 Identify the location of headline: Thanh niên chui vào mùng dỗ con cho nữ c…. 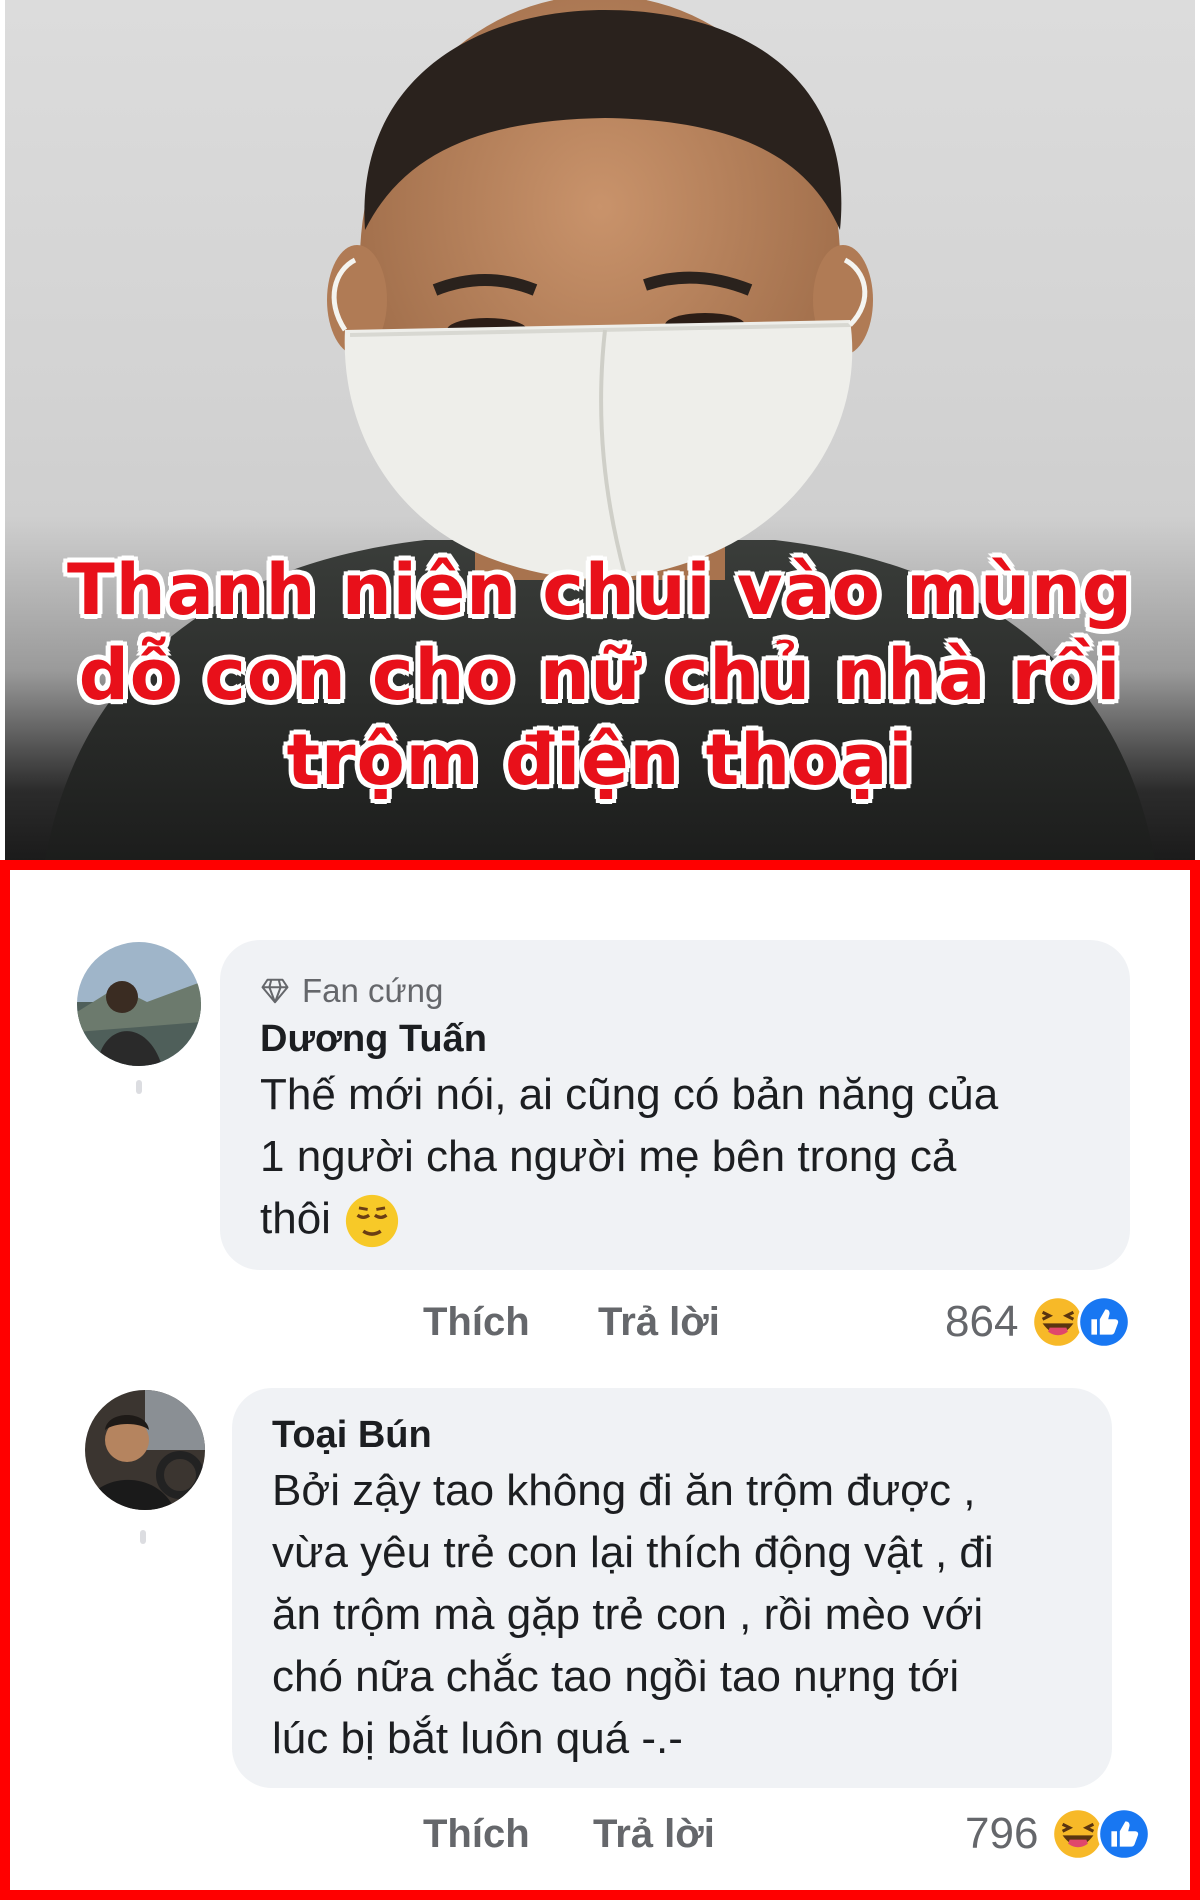
(600, 675).